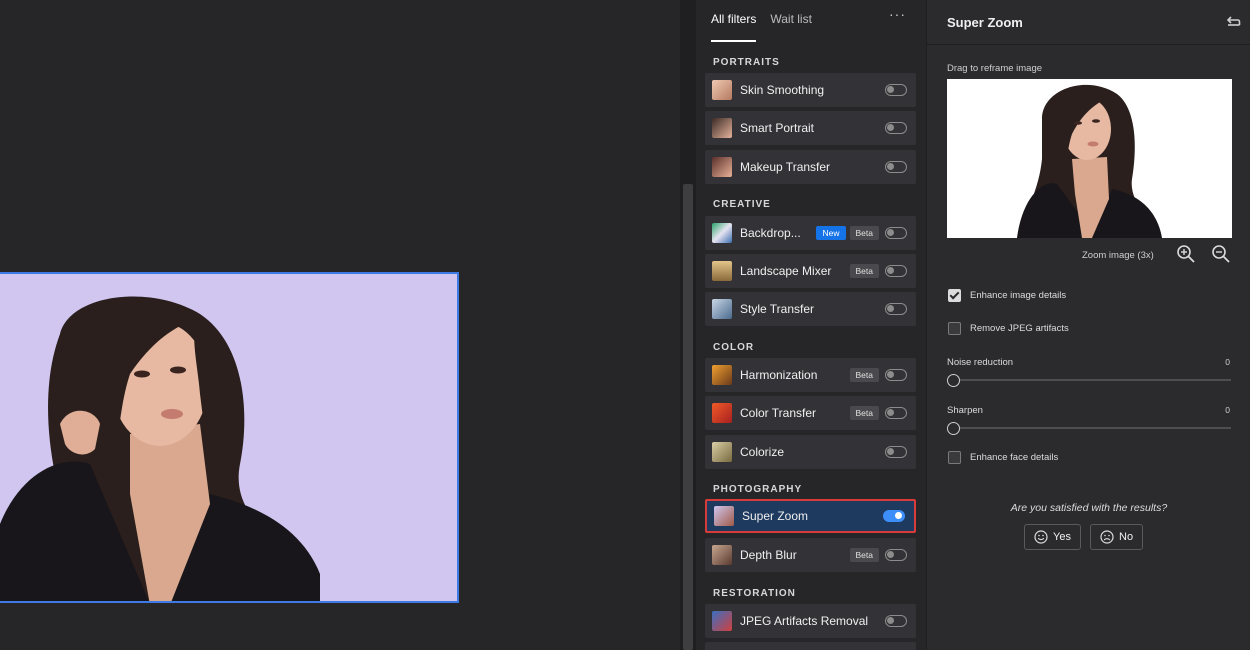 This screenshot has height=650, width=1250. I want to click on header-divider, so click(1088, 44).